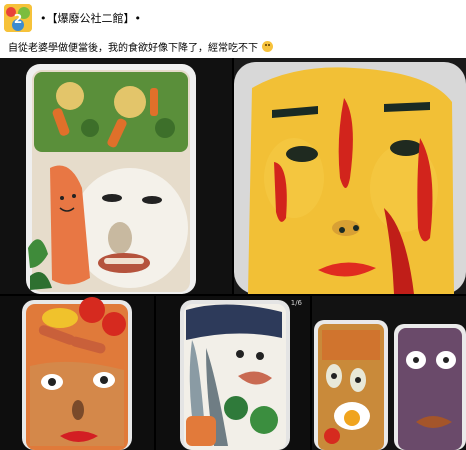  What do you see at coordinates (133, 48) in the screenshot?
I see `caption-text: 自從老婆學做便當後，我的食欲好像下降了，經常吃不下` at bounding box center [133, 48].